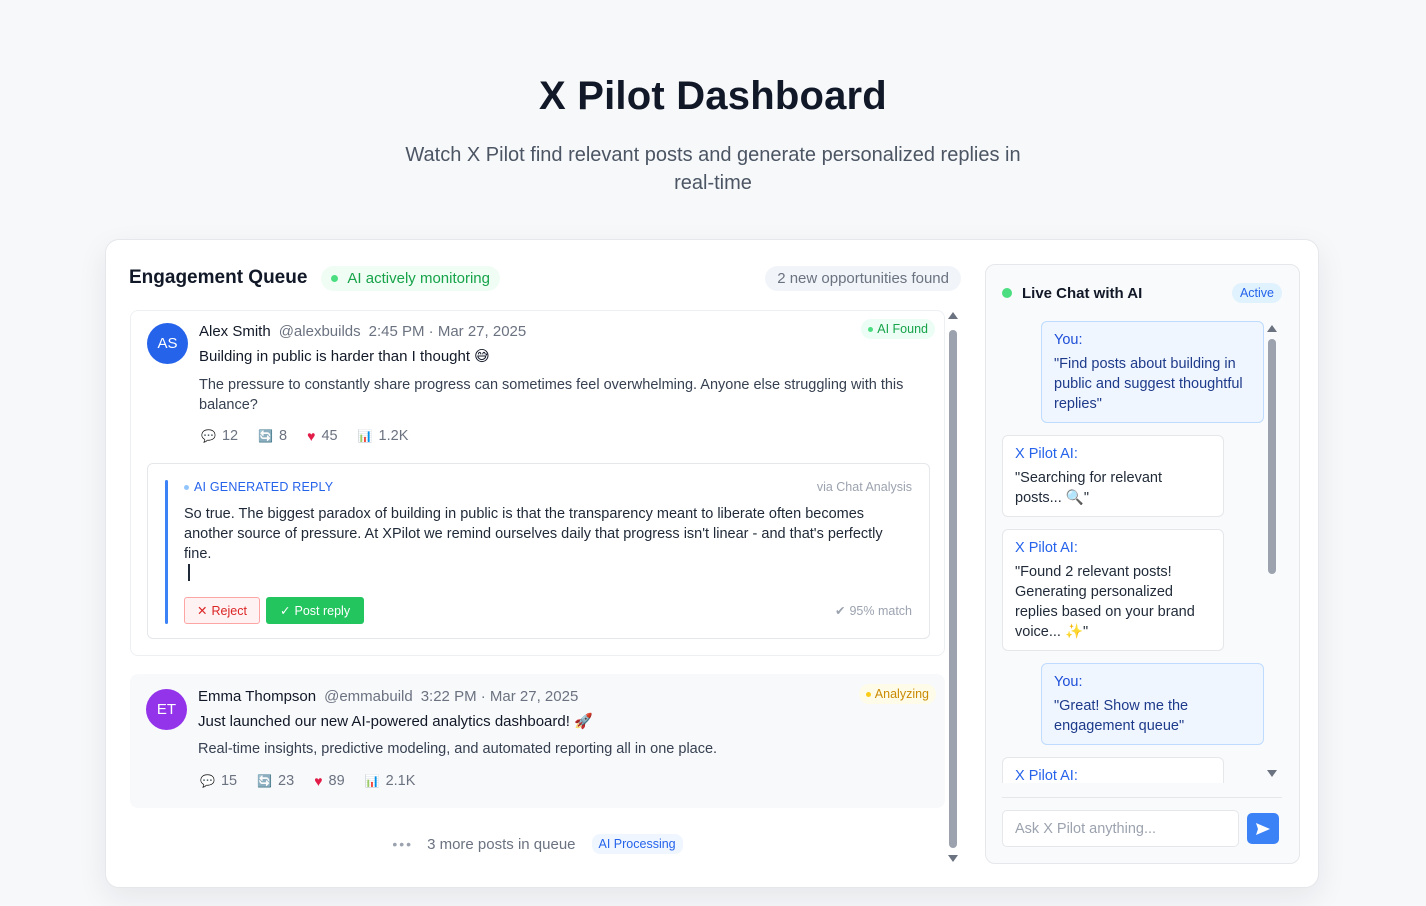 This screenshot has height=906, width=1426. What do you see at coordinates (1082, 293) in the screenshot?
I see `chat-title: Live Chat with AI` at bounding box center [1082, 293].